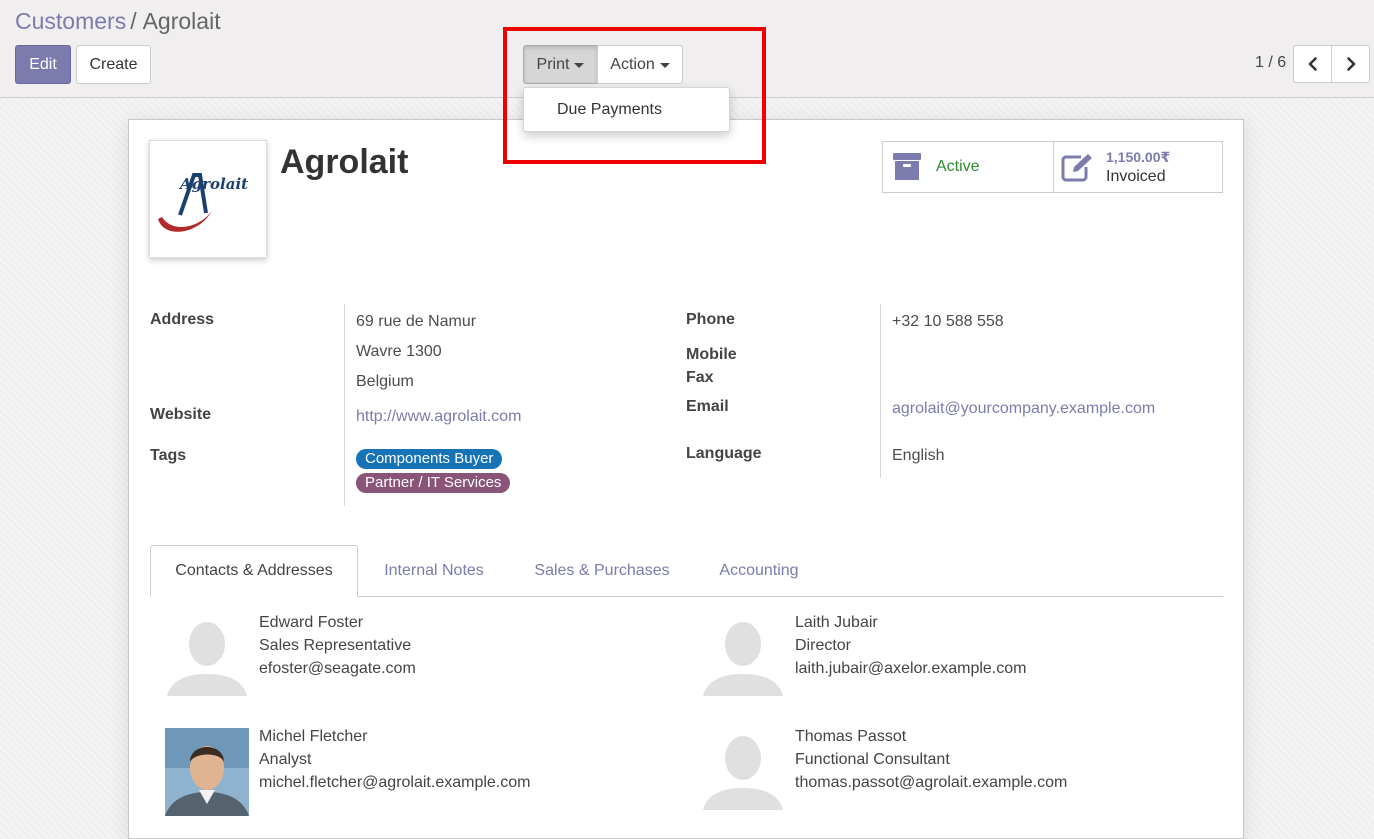  Describe the element at coordinates (429, 459) in the screenshot. I see `tag-components-buyer: Components Buyer` at that location.